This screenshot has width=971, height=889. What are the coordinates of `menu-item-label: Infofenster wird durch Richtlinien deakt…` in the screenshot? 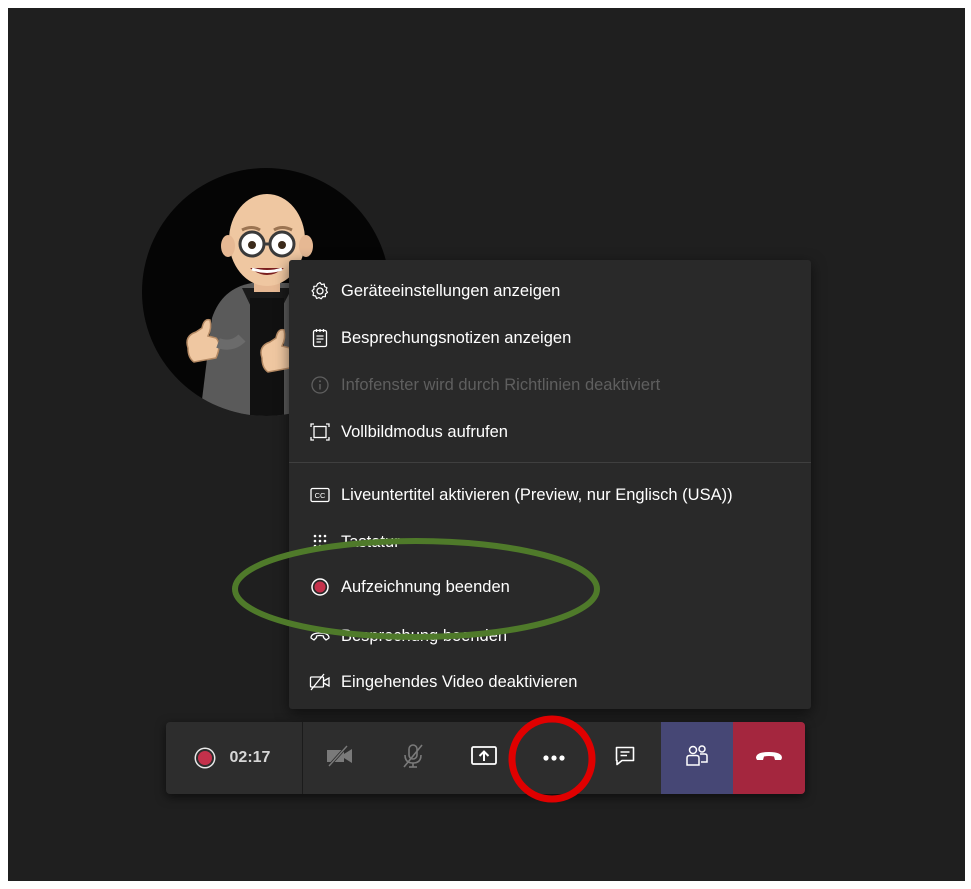 It's located at (501, 384).